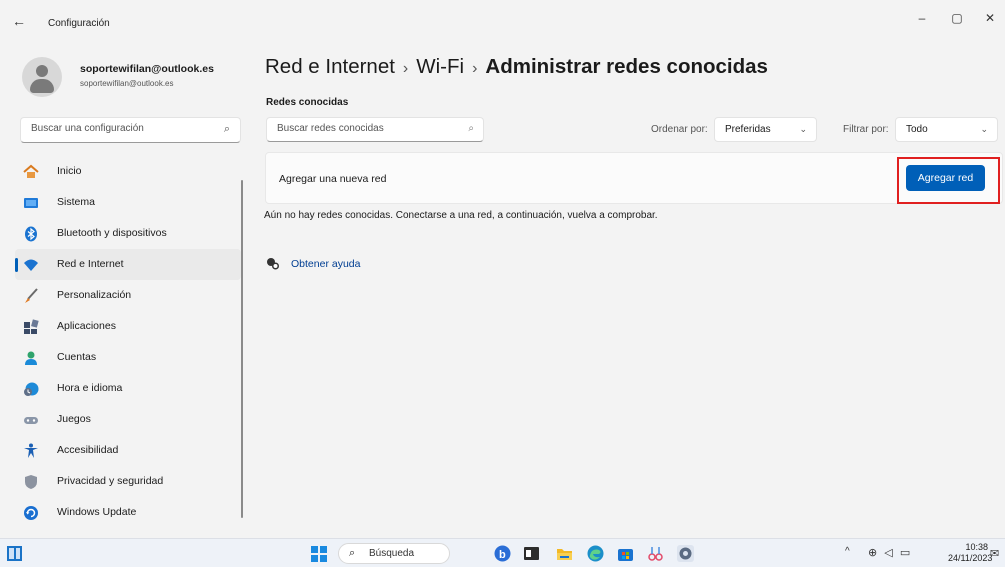  I want to click on accessibility-icon, so click(31, 450).